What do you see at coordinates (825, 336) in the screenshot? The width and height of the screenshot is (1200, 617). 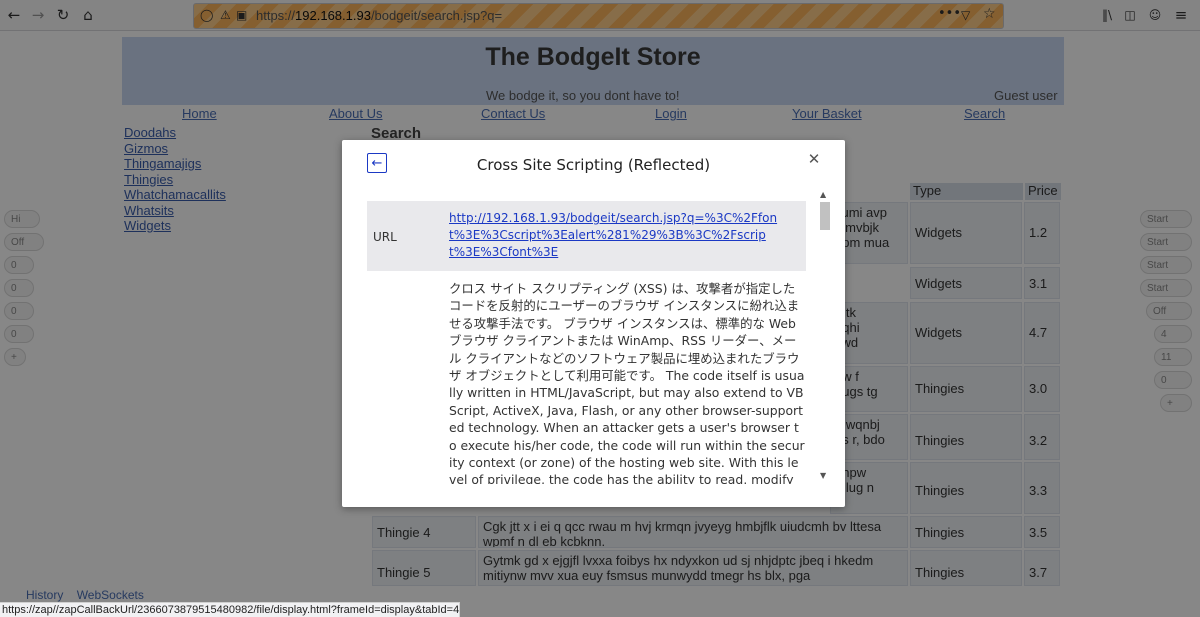 I see `dialog-scrollbar: ▲ ▼` at bounding box center [825, 336].